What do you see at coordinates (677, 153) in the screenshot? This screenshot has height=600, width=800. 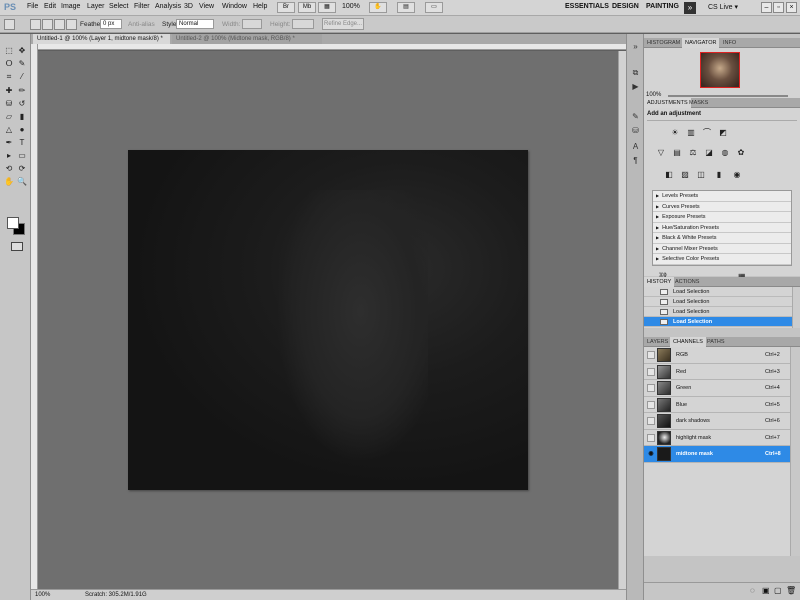 I see `hue-saturation-icon: ▤` at bounding box center [677, 153].